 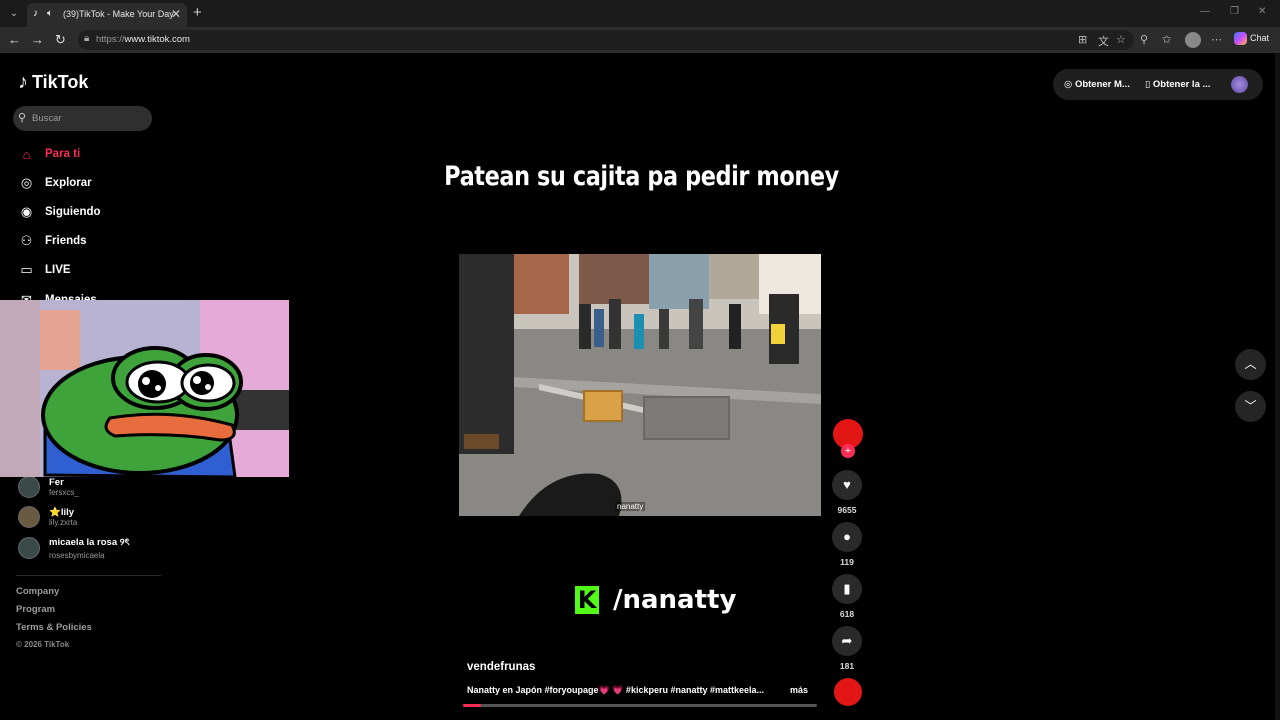 I want to click on follow-plus-icon: +, so click(x=848, y=451).